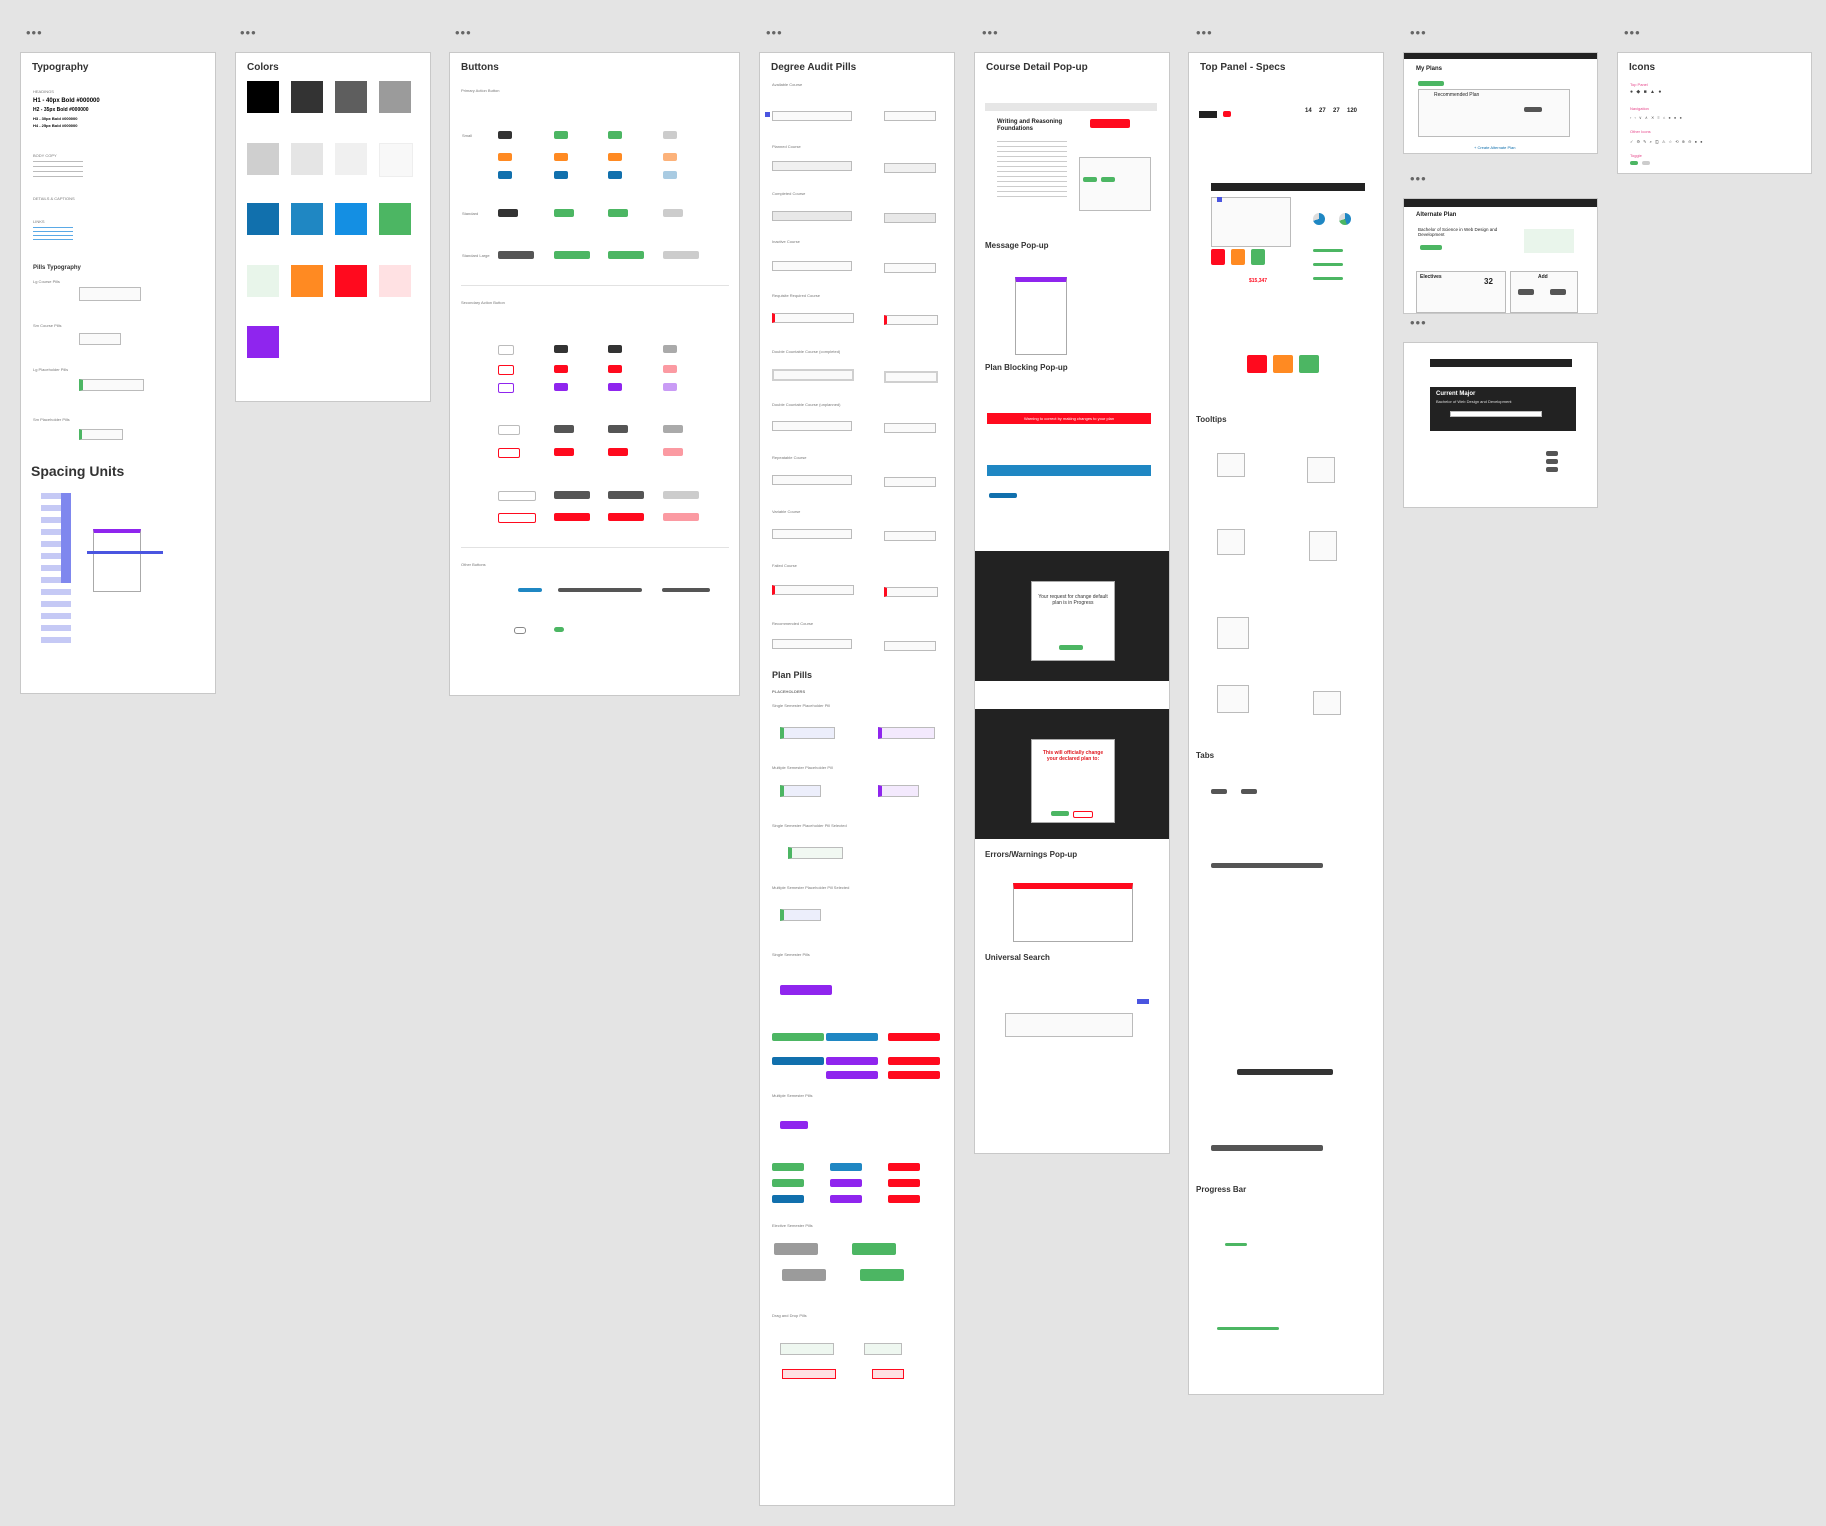  What do you see at coordinates (561, 387) in the screenshot?
I see `btn-sec-small-purple` at bounding box center [561, 387].